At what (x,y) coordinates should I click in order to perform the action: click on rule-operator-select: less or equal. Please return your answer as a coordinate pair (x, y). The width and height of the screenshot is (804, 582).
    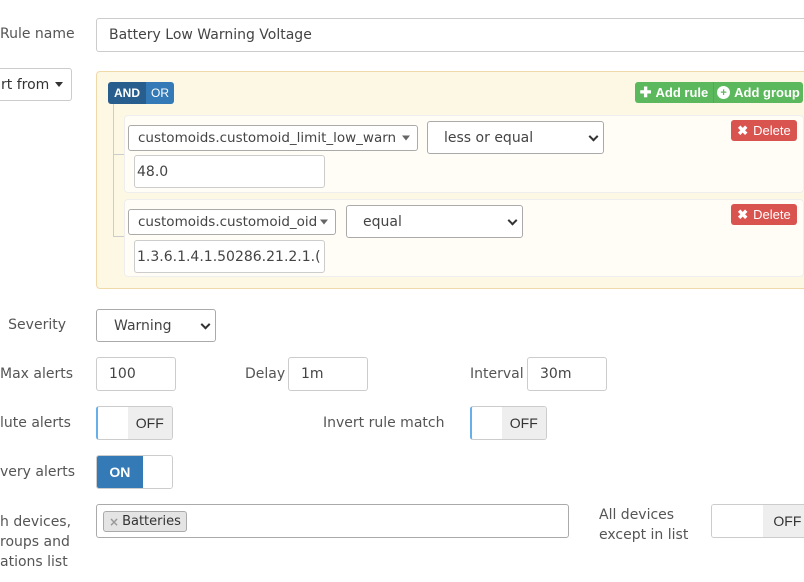
    Looking at the image, I should click on (515, 137).